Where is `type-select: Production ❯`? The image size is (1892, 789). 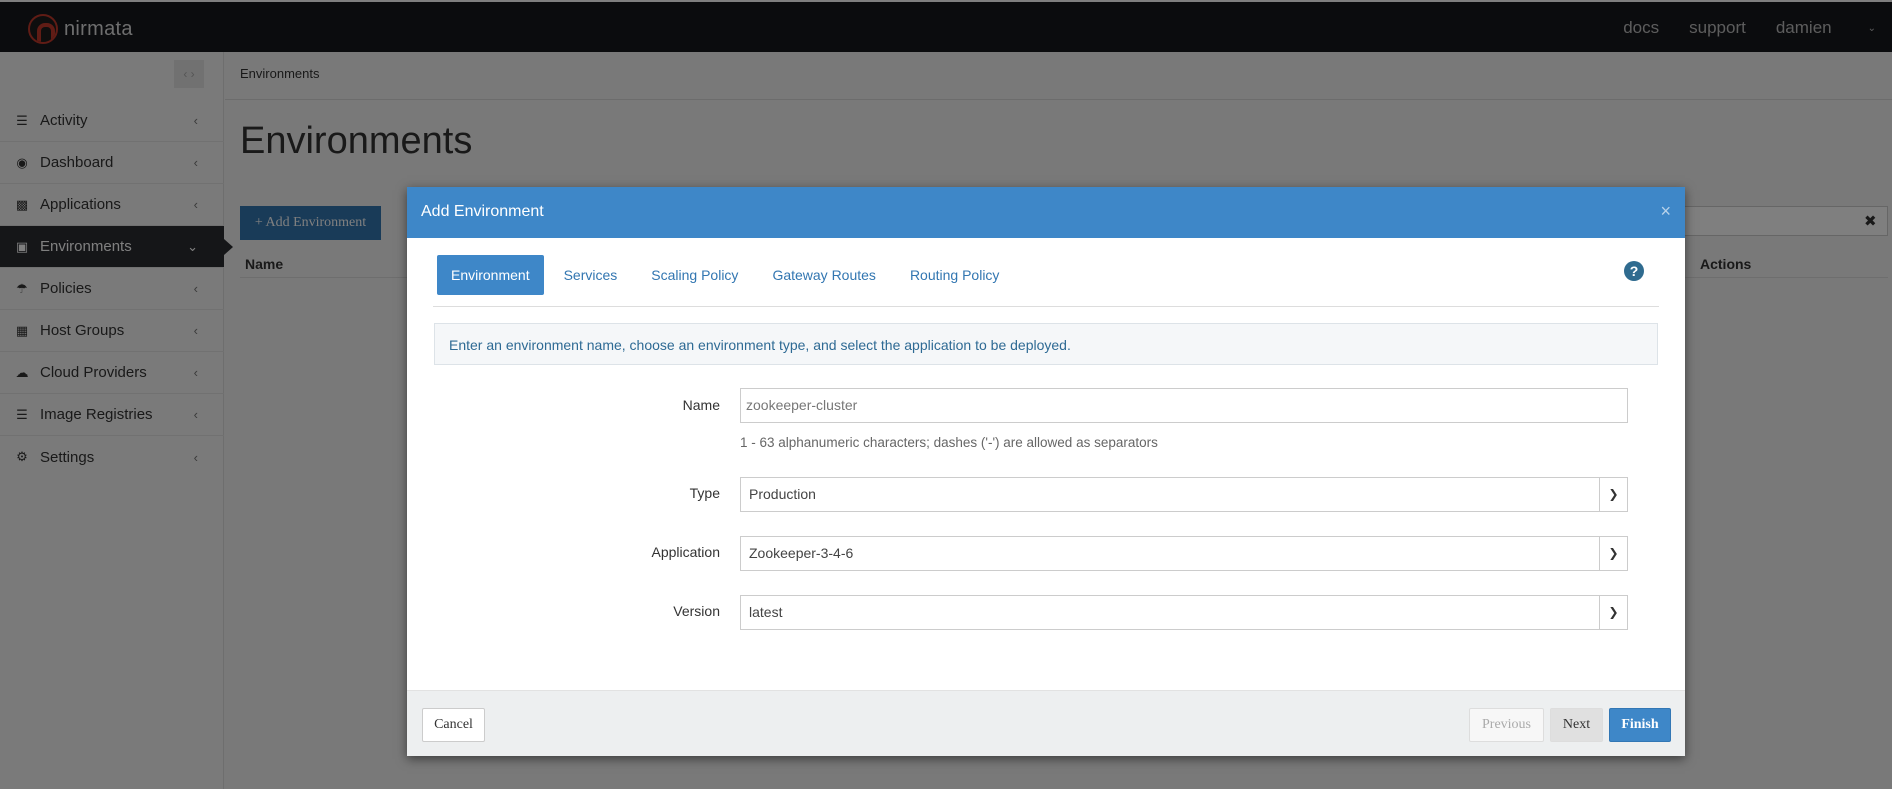
type-select: Production ❯ is located at coordinates (1184, 494).